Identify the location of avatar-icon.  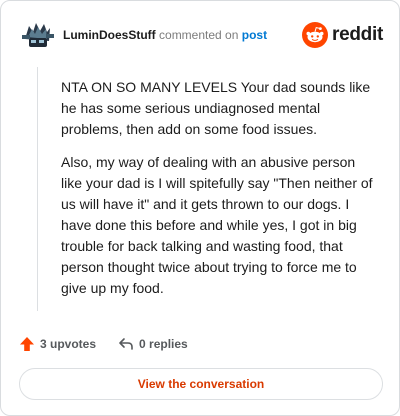
(37, 35).